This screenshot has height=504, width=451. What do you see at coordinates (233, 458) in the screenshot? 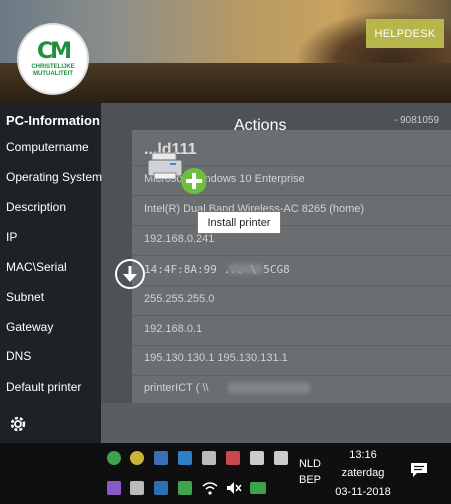
I see `tray-shield-icon` at bounding box center [233, 458].